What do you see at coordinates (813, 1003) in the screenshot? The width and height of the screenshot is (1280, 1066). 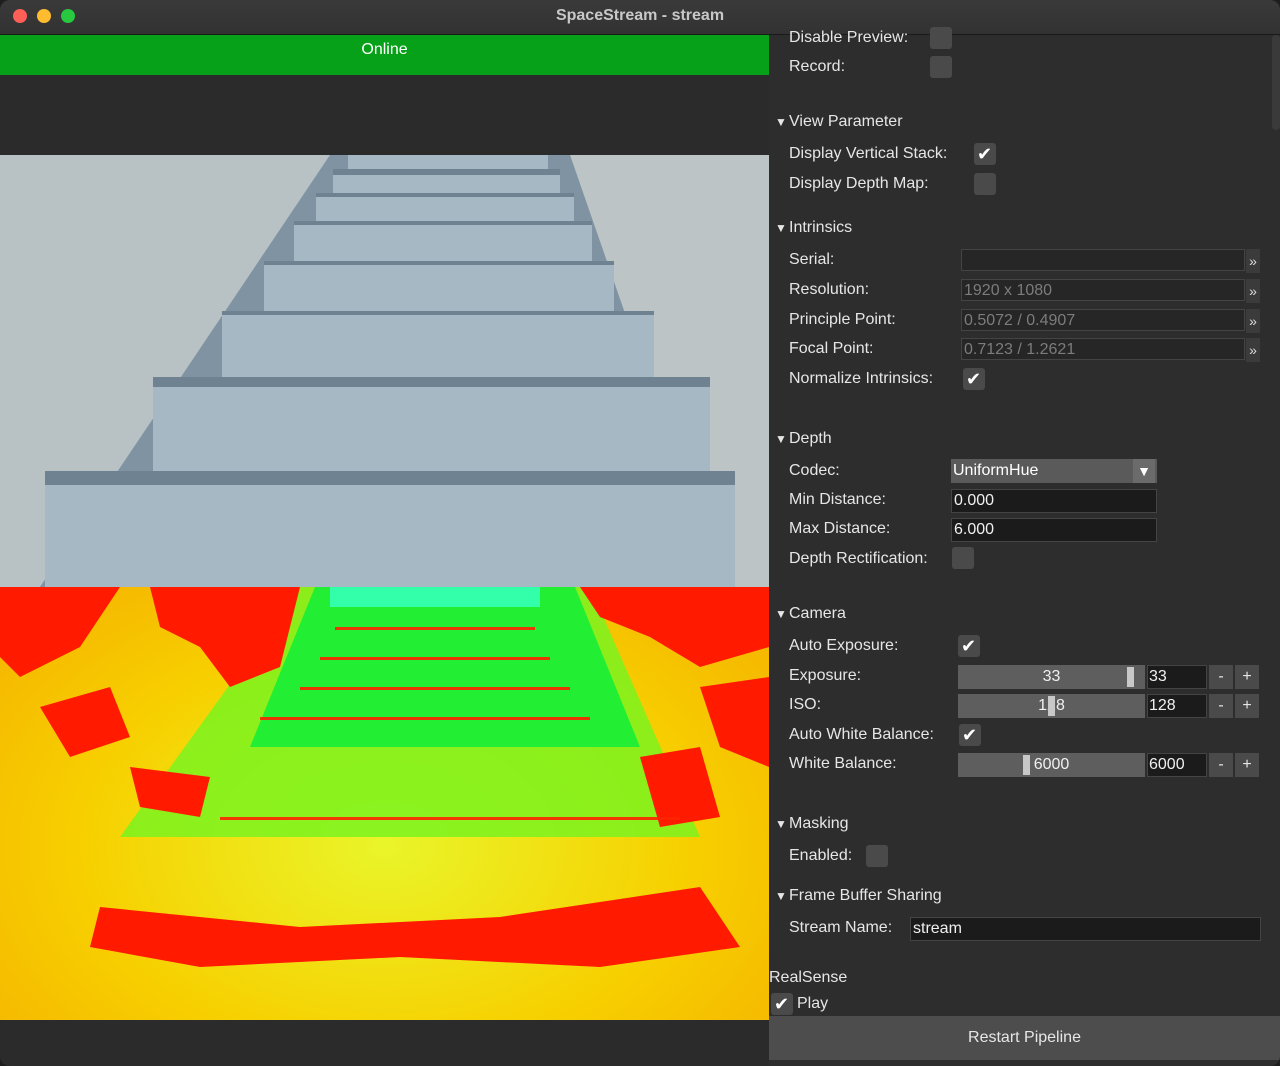 I see `play-label: Play` at bounding box center [813, 1003].